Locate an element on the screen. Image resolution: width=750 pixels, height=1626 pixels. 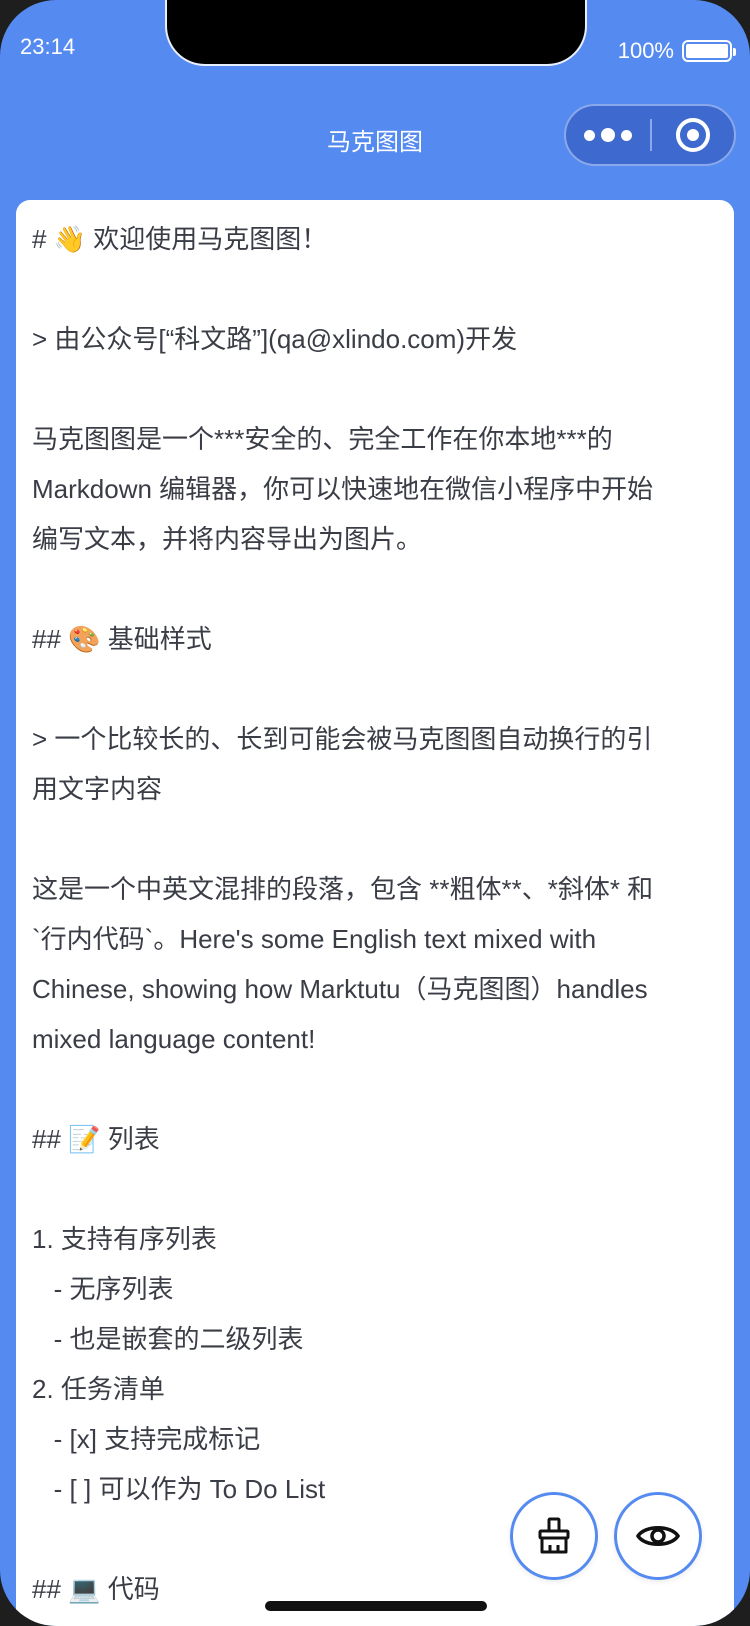
editor-line: > 由公众号[“科文路”](qa@xlindo.com)开发 is located at coordinates (275, 339).